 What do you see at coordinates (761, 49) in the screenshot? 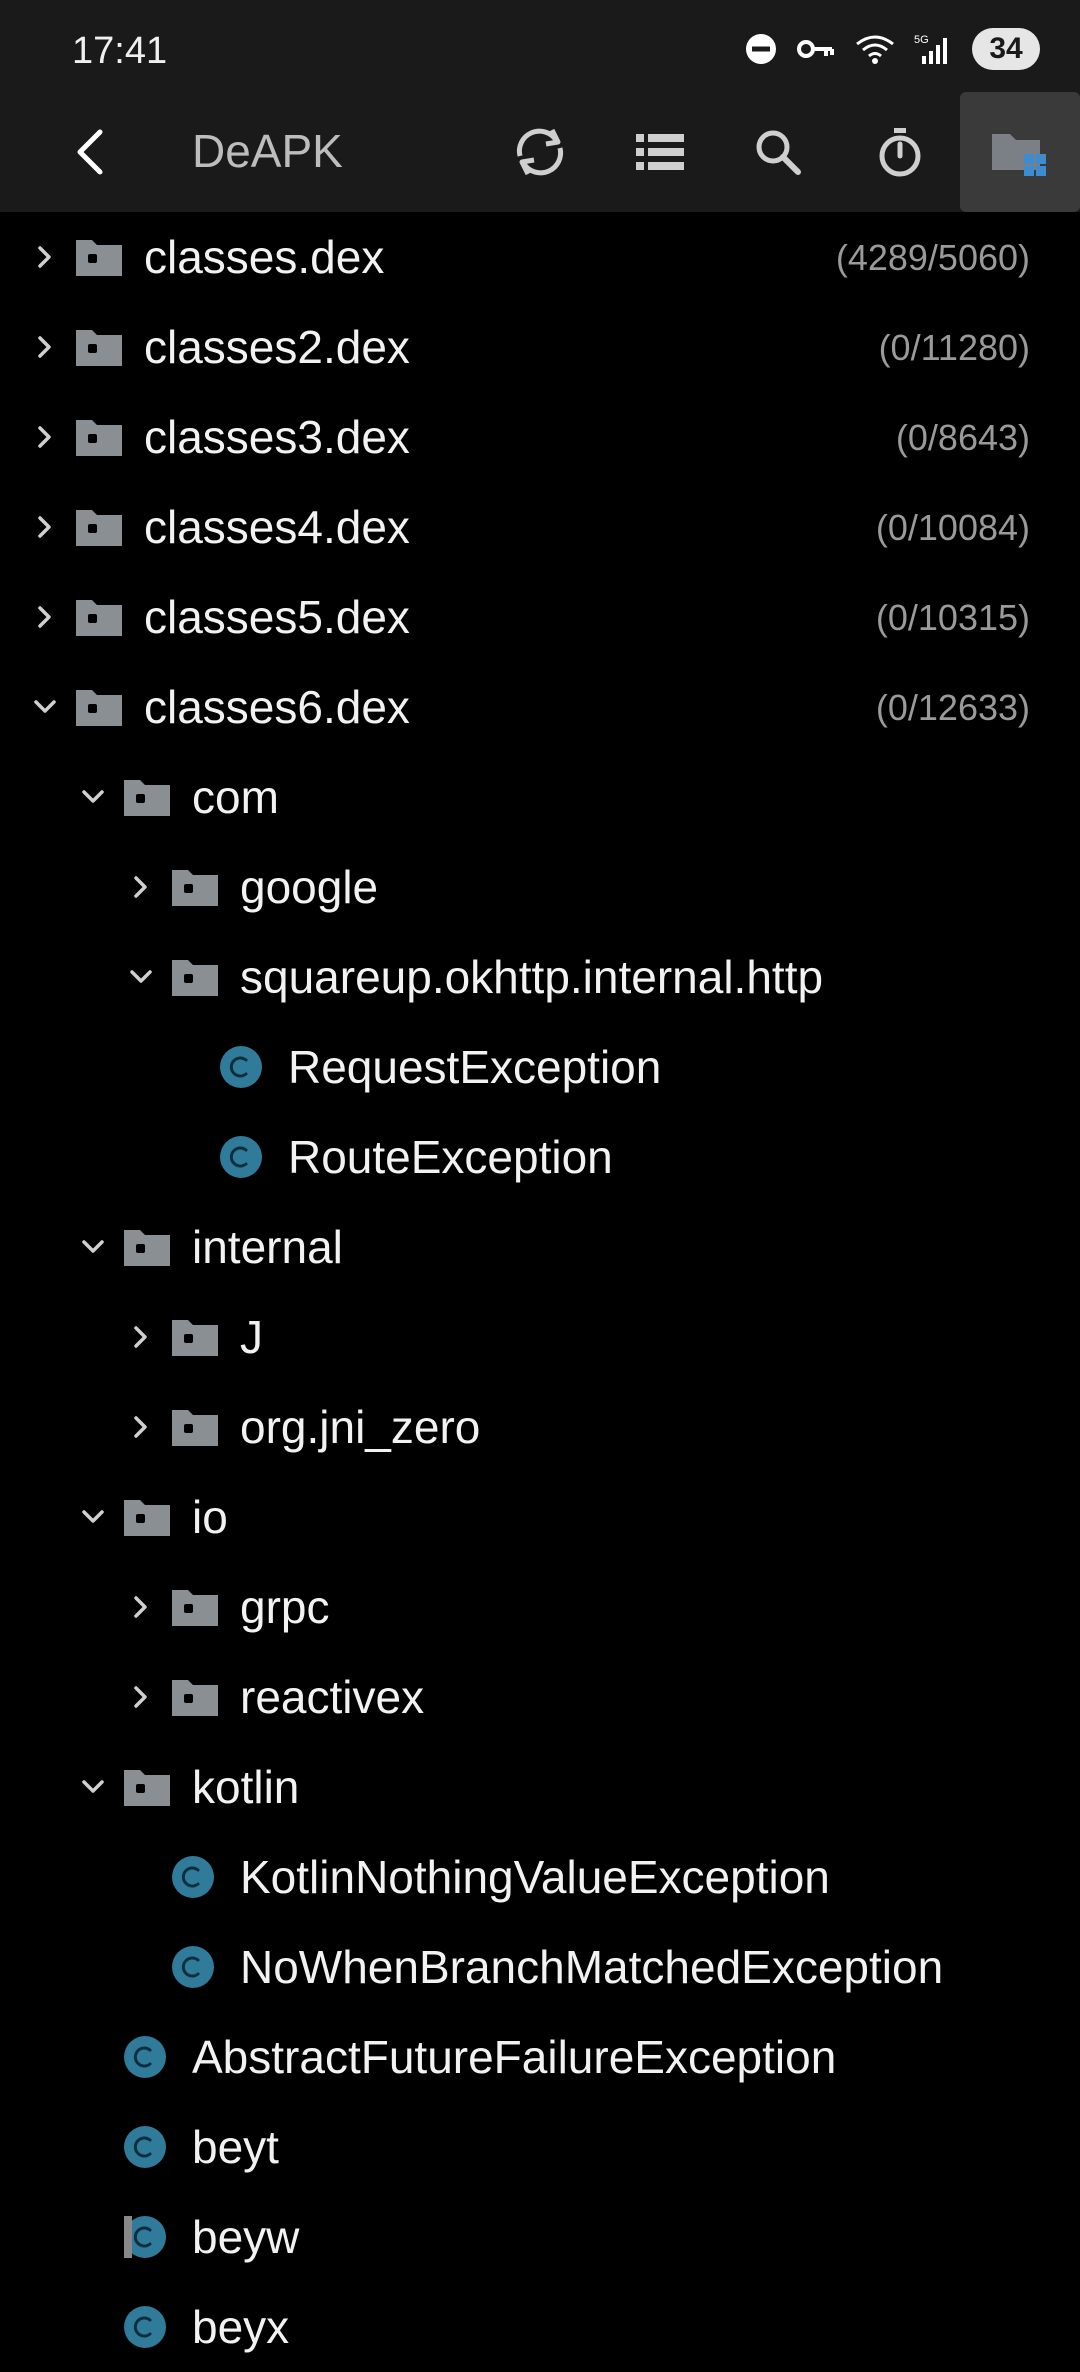
I see `do-not-disturb-icon` at bounding box center [761, 49].